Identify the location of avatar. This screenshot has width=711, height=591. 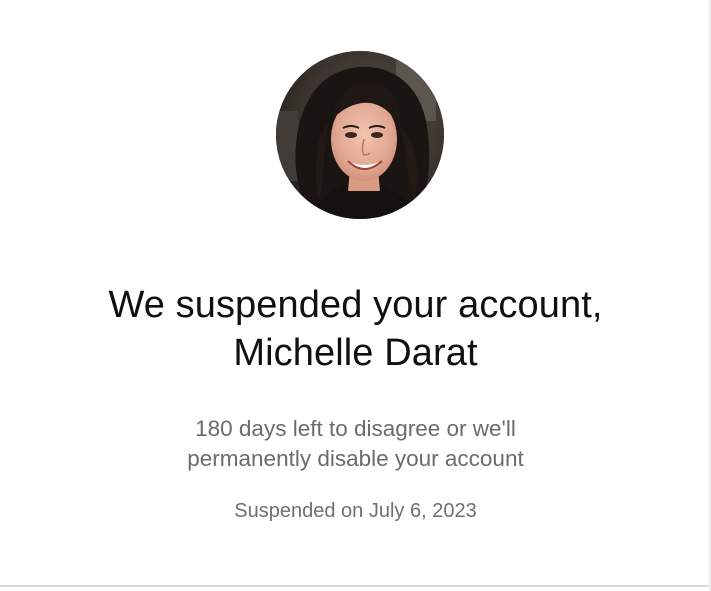
(360, 135).